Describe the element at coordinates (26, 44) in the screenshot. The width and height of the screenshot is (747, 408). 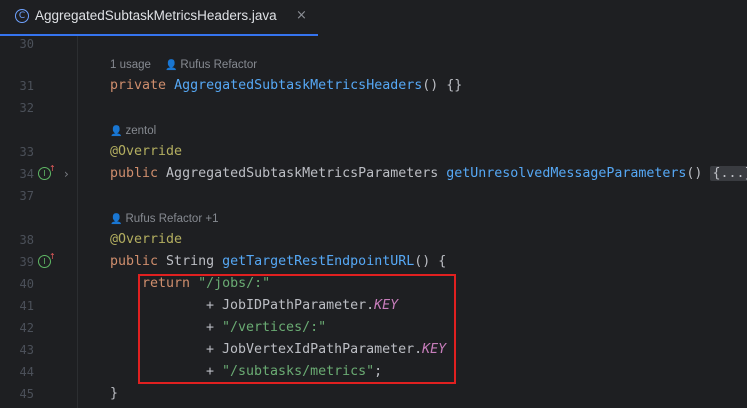
I see `line-number: 30` at that location.